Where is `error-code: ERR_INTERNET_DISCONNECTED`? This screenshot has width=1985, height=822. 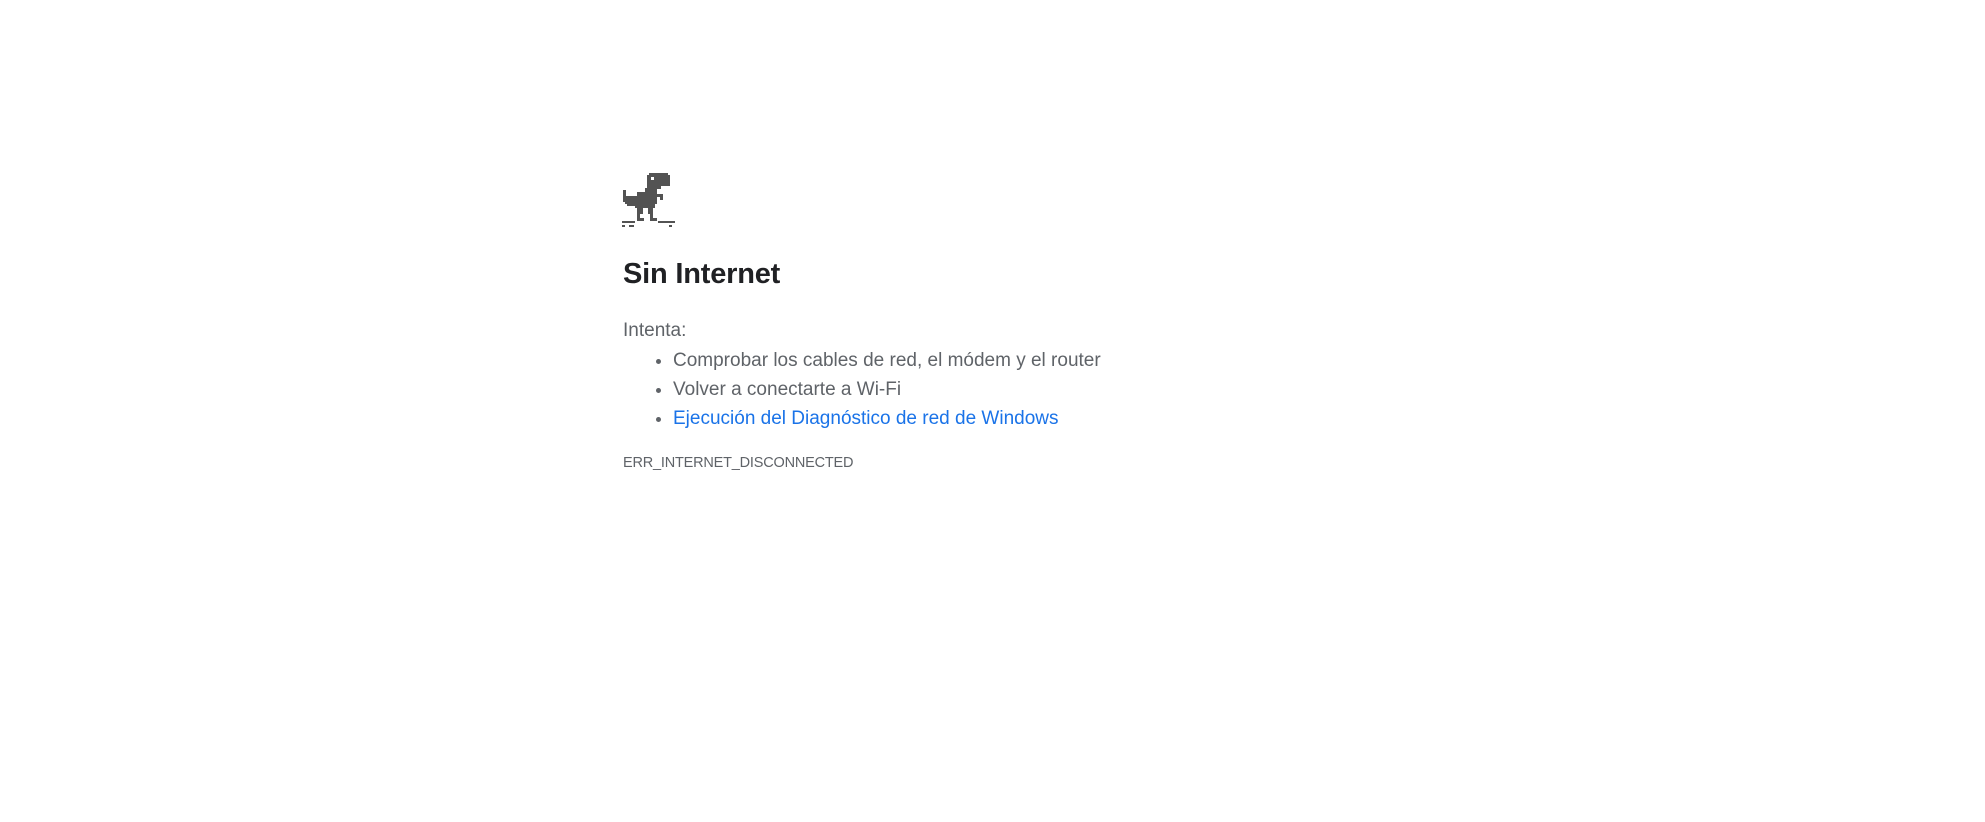 error-code: ERR_INTERNET_DISCONNECTED is located at coordinates (738, 463).